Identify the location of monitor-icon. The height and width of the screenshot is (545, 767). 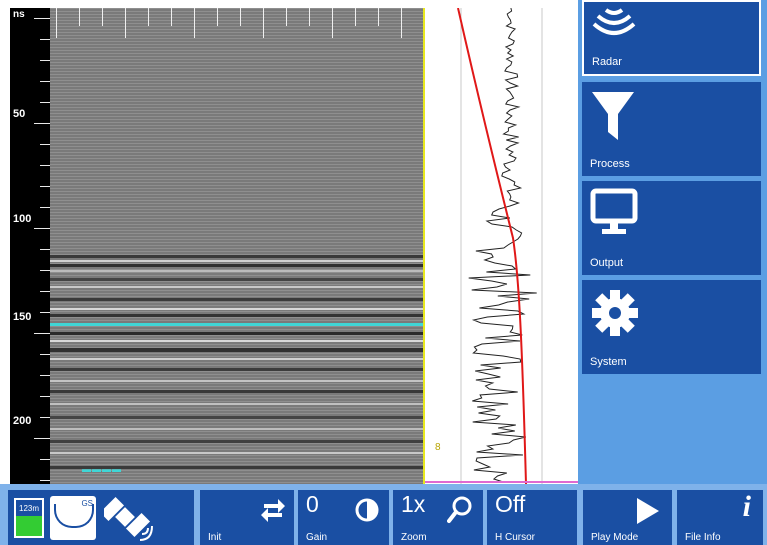
(614, 211).